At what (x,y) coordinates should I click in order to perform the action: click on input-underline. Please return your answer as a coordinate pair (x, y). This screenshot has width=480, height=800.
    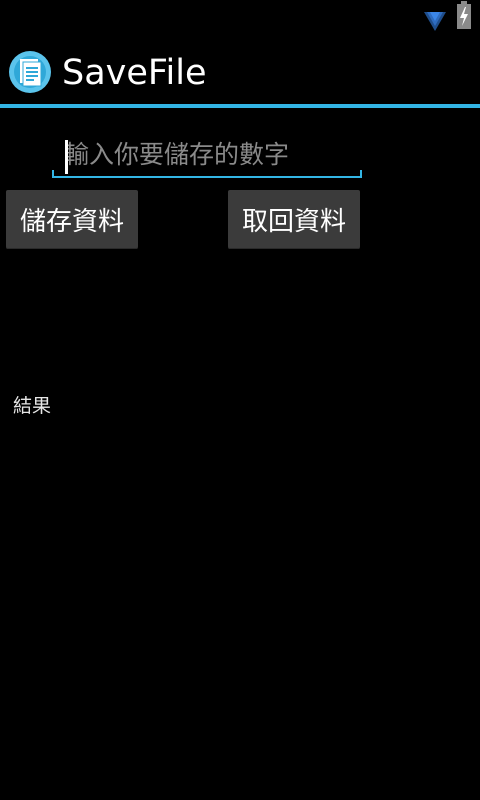
    Looking at the image, I should click on (207, 177).